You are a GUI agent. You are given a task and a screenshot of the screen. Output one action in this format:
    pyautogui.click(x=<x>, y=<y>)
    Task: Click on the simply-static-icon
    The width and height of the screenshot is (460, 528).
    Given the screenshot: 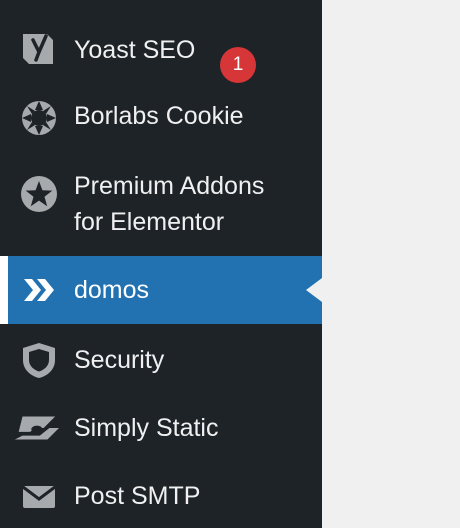 What is the action you would take?
    pyautogui.click(x=35, y=428)
    